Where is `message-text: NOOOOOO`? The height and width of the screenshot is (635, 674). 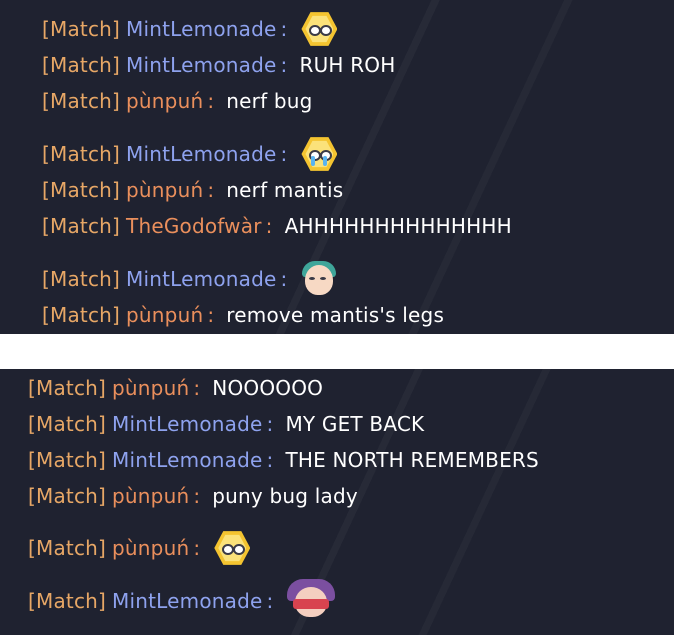 message-text: NOOOOOO is located at coordinates (268, 388).